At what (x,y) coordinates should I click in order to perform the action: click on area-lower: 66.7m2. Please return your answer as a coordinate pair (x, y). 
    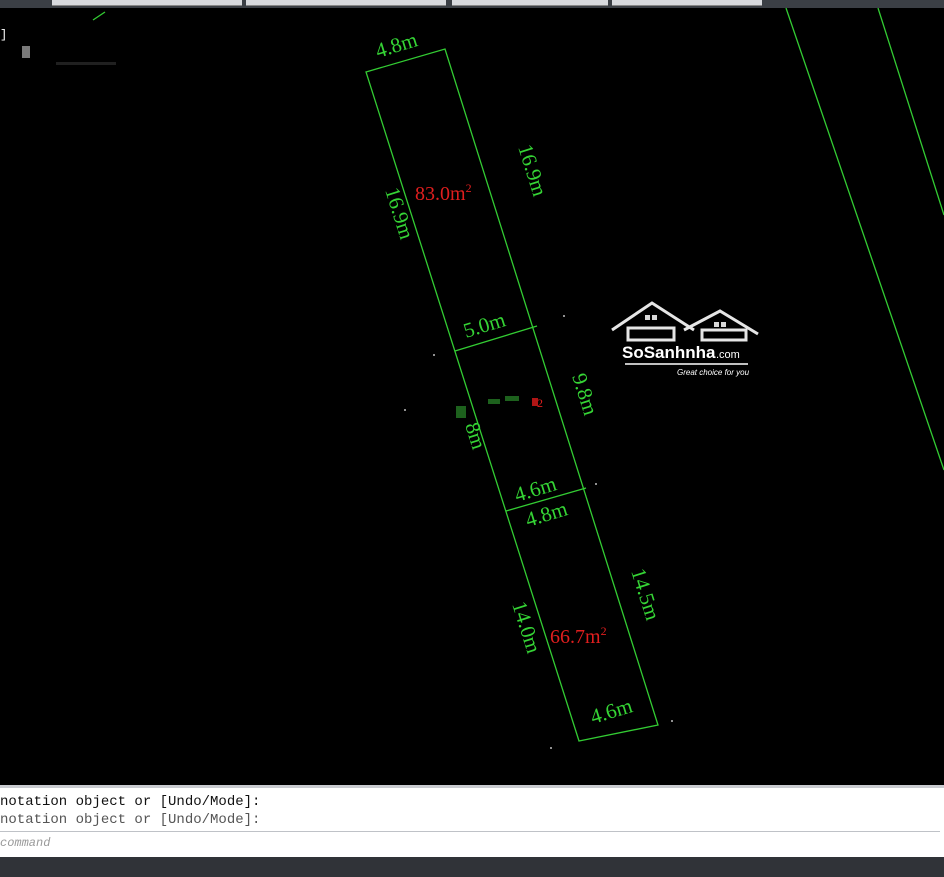
    Looking at the image, I should click on (578, 636).